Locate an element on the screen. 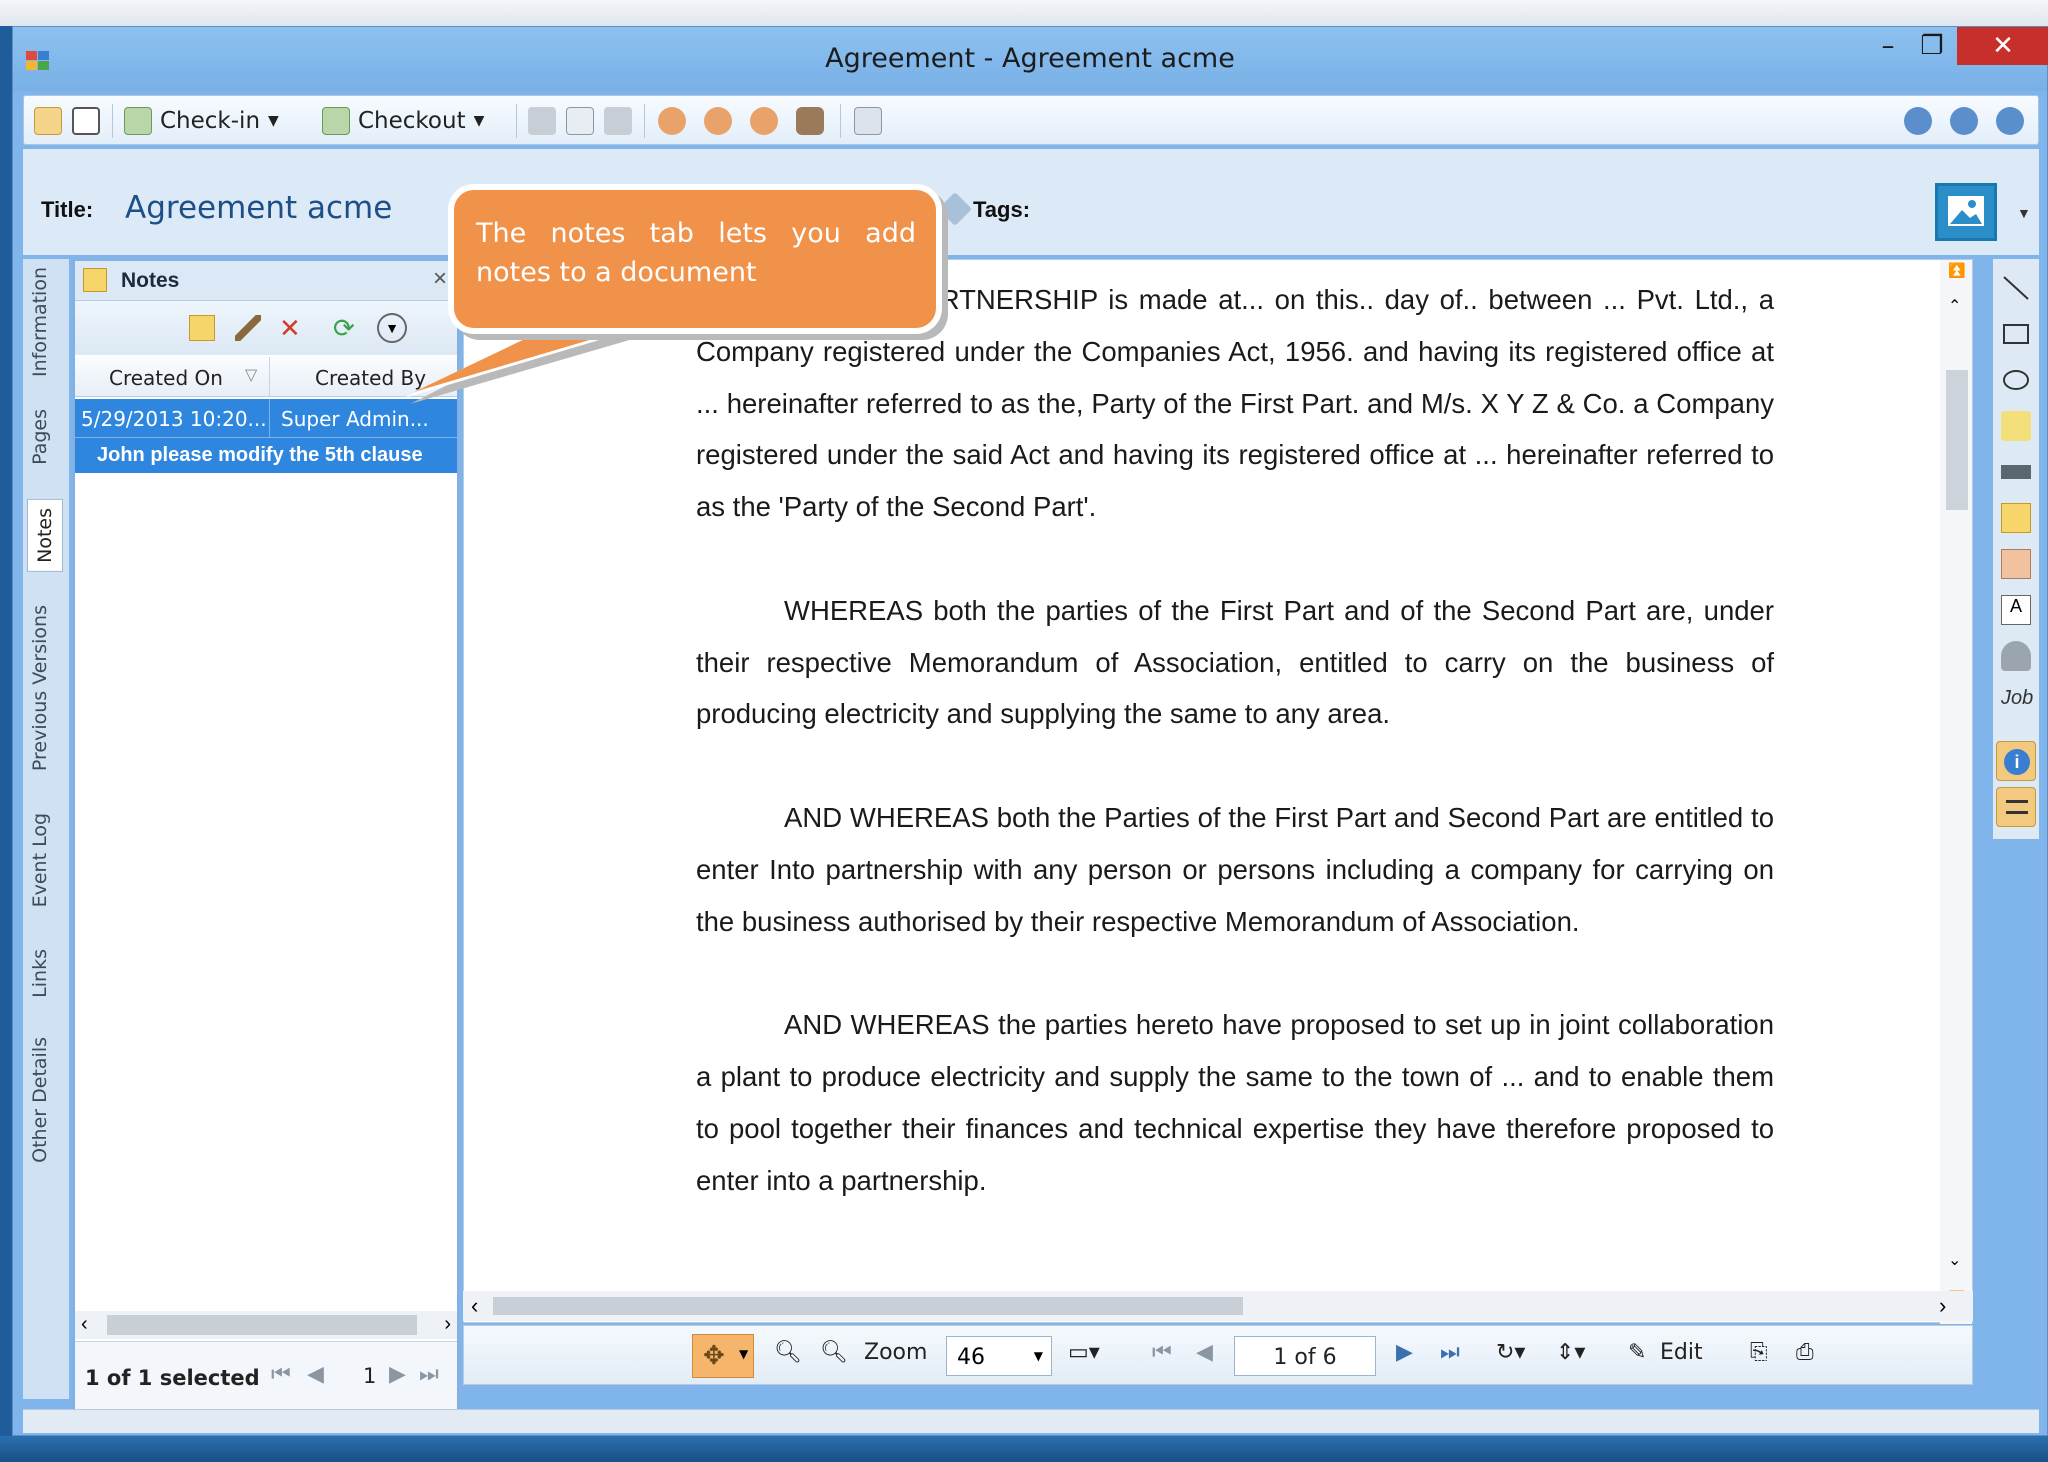 The width and height of the screenshot is (2048, 1462). zoom-in-icon: 🔍︎ is located at coordinates (788, 1352).